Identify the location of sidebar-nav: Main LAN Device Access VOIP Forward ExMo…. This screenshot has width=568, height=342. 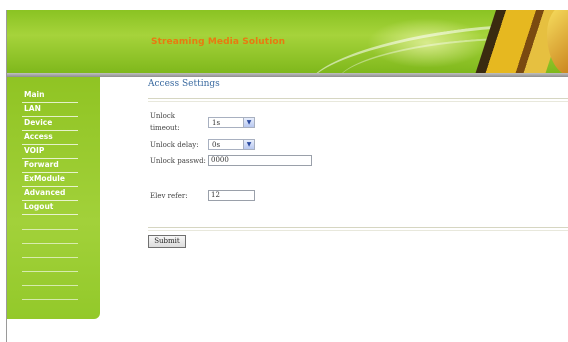
(50, 152).